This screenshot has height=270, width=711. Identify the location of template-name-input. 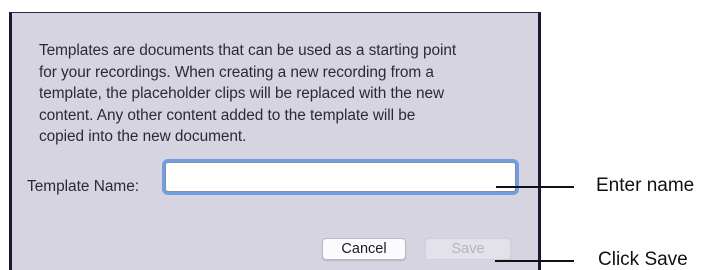
(340, 177).